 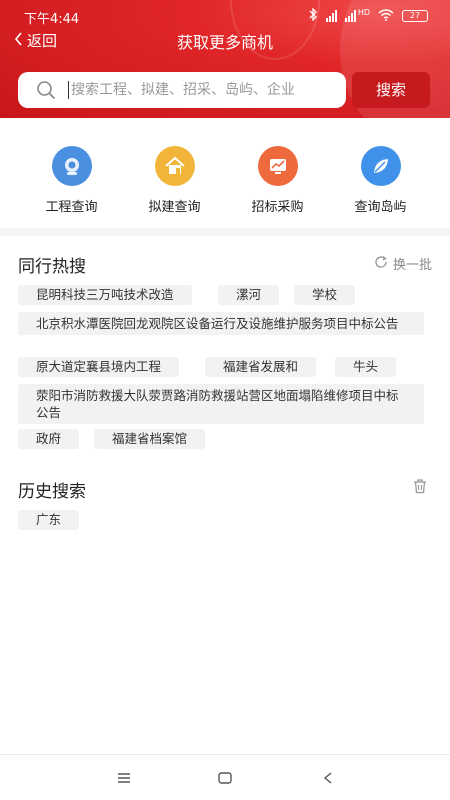 I want to click on hot-search-tag: 学校, so click(x=325, y=295).